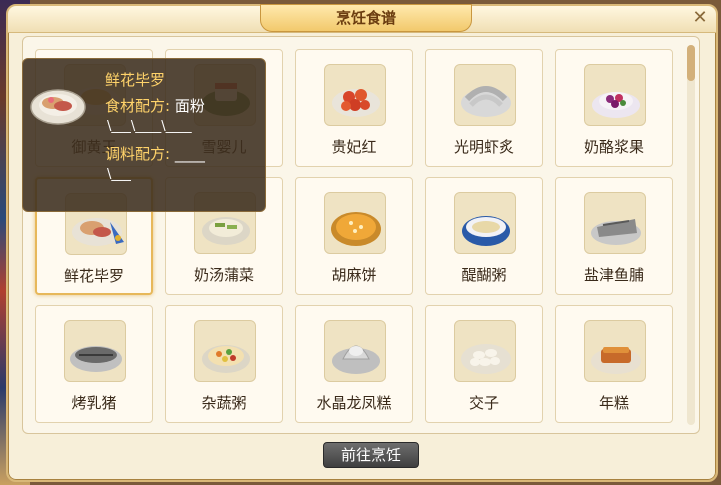  Describe the element at coordinates (189, 154) in the screenshot. I see `seasoning-blanks: ____` at that location.